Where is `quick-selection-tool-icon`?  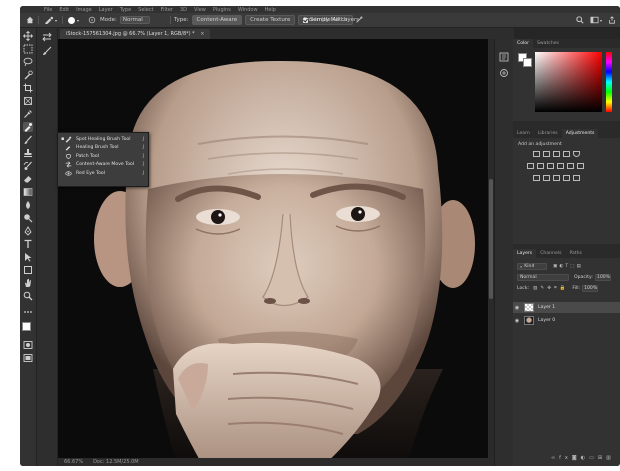 quick-selection-tool-icon is located at coordinates (28, 75).